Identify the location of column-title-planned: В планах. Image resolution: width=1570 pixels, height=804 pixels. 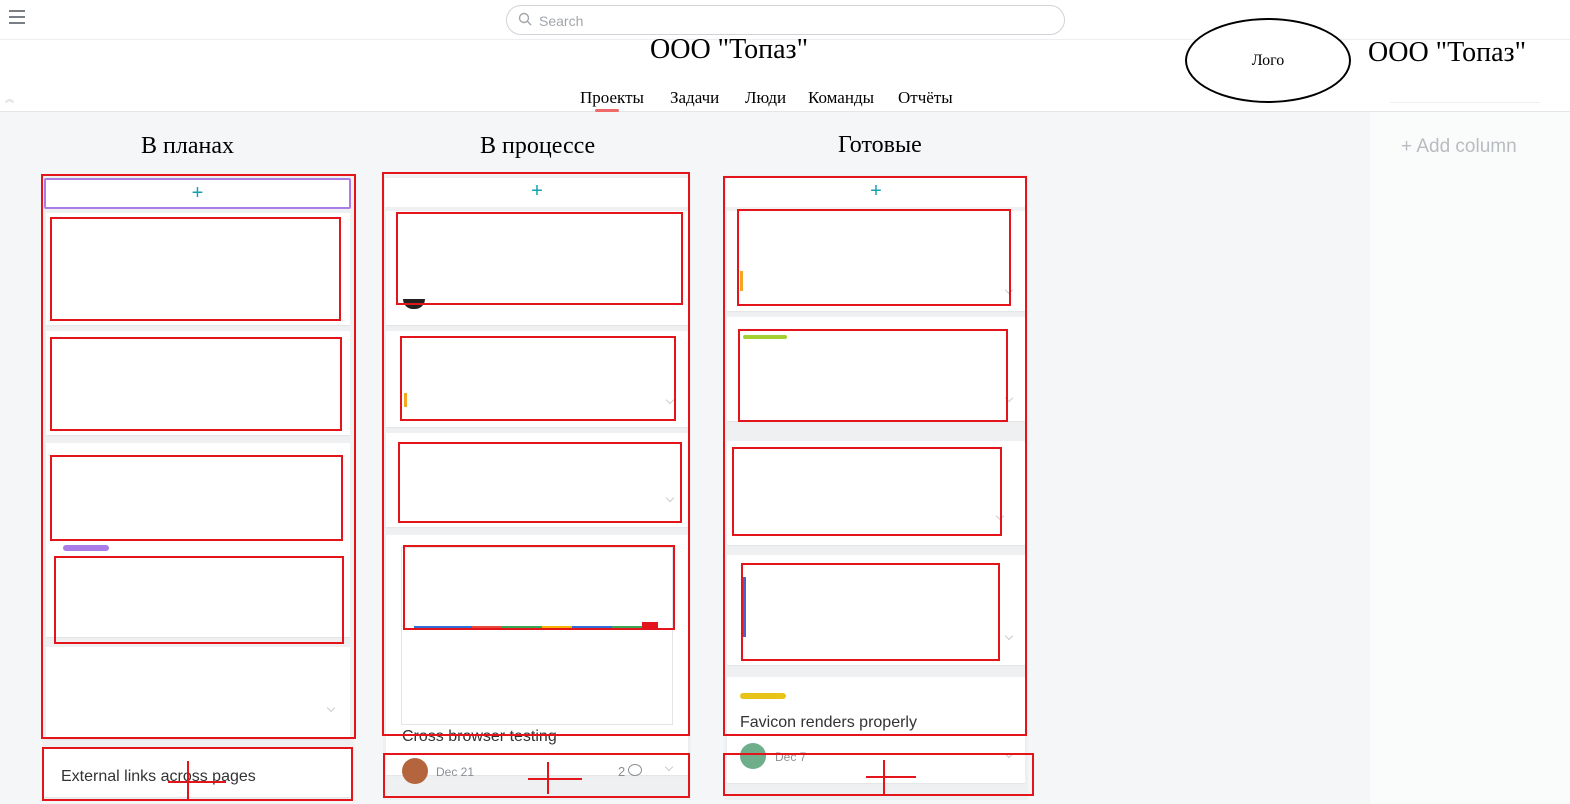
(187, 146).